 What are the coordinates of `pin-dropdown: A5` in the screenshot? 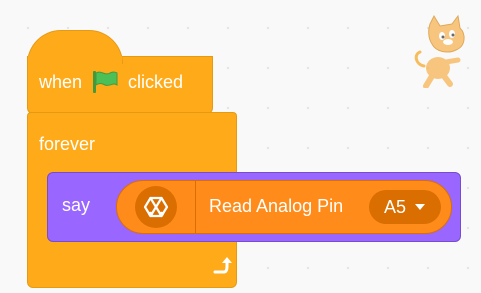 It's located at (405, 207).